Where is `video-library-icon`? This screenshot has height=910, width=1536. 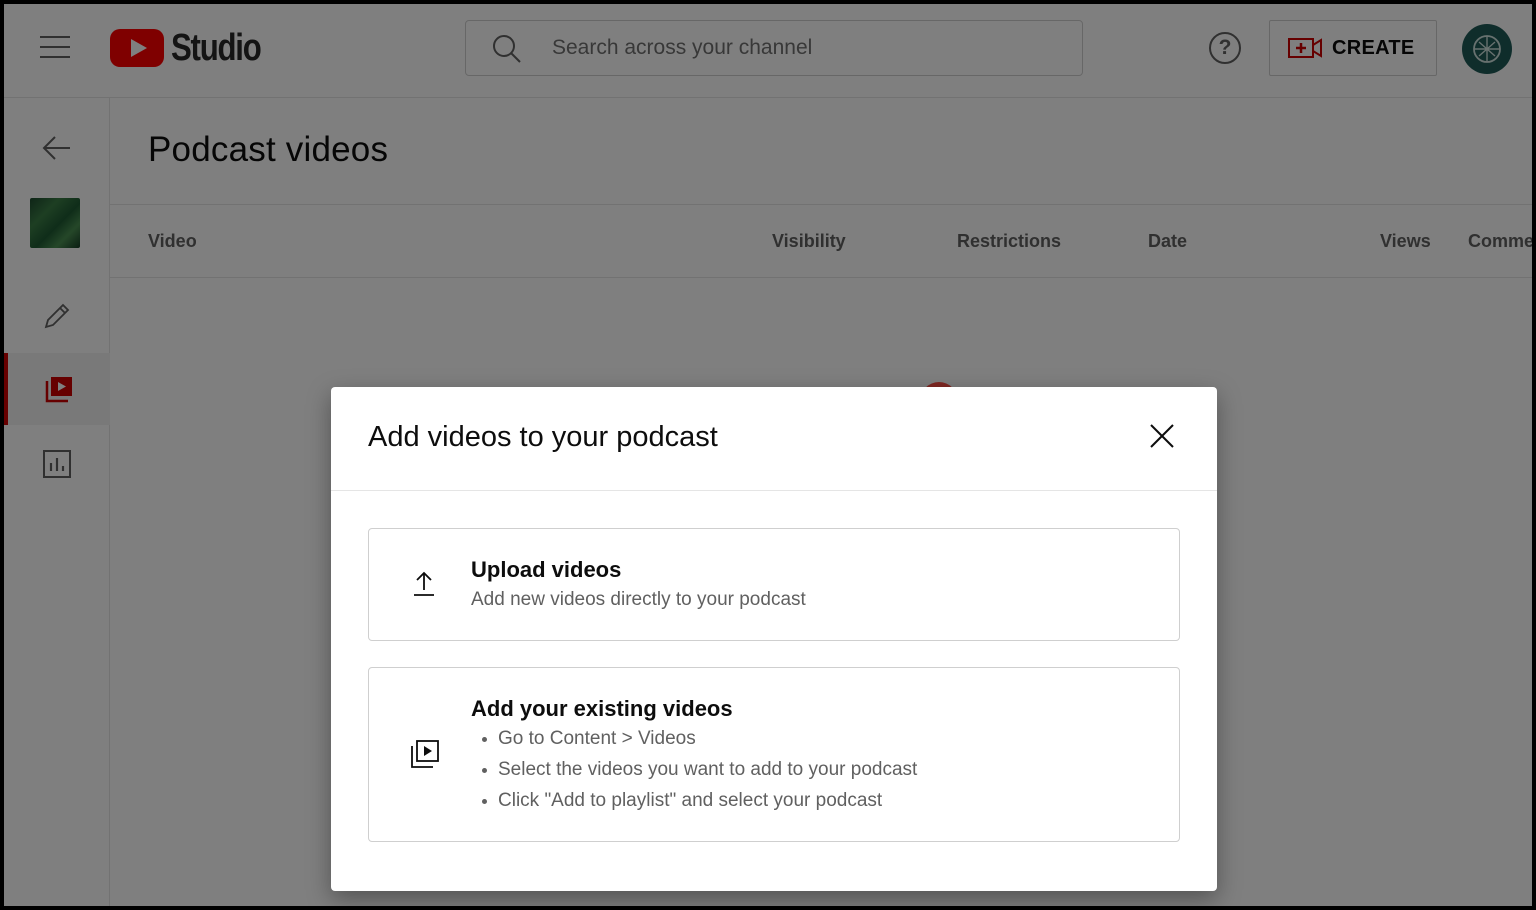 video-library-icon is located at coordinates (425, 754).